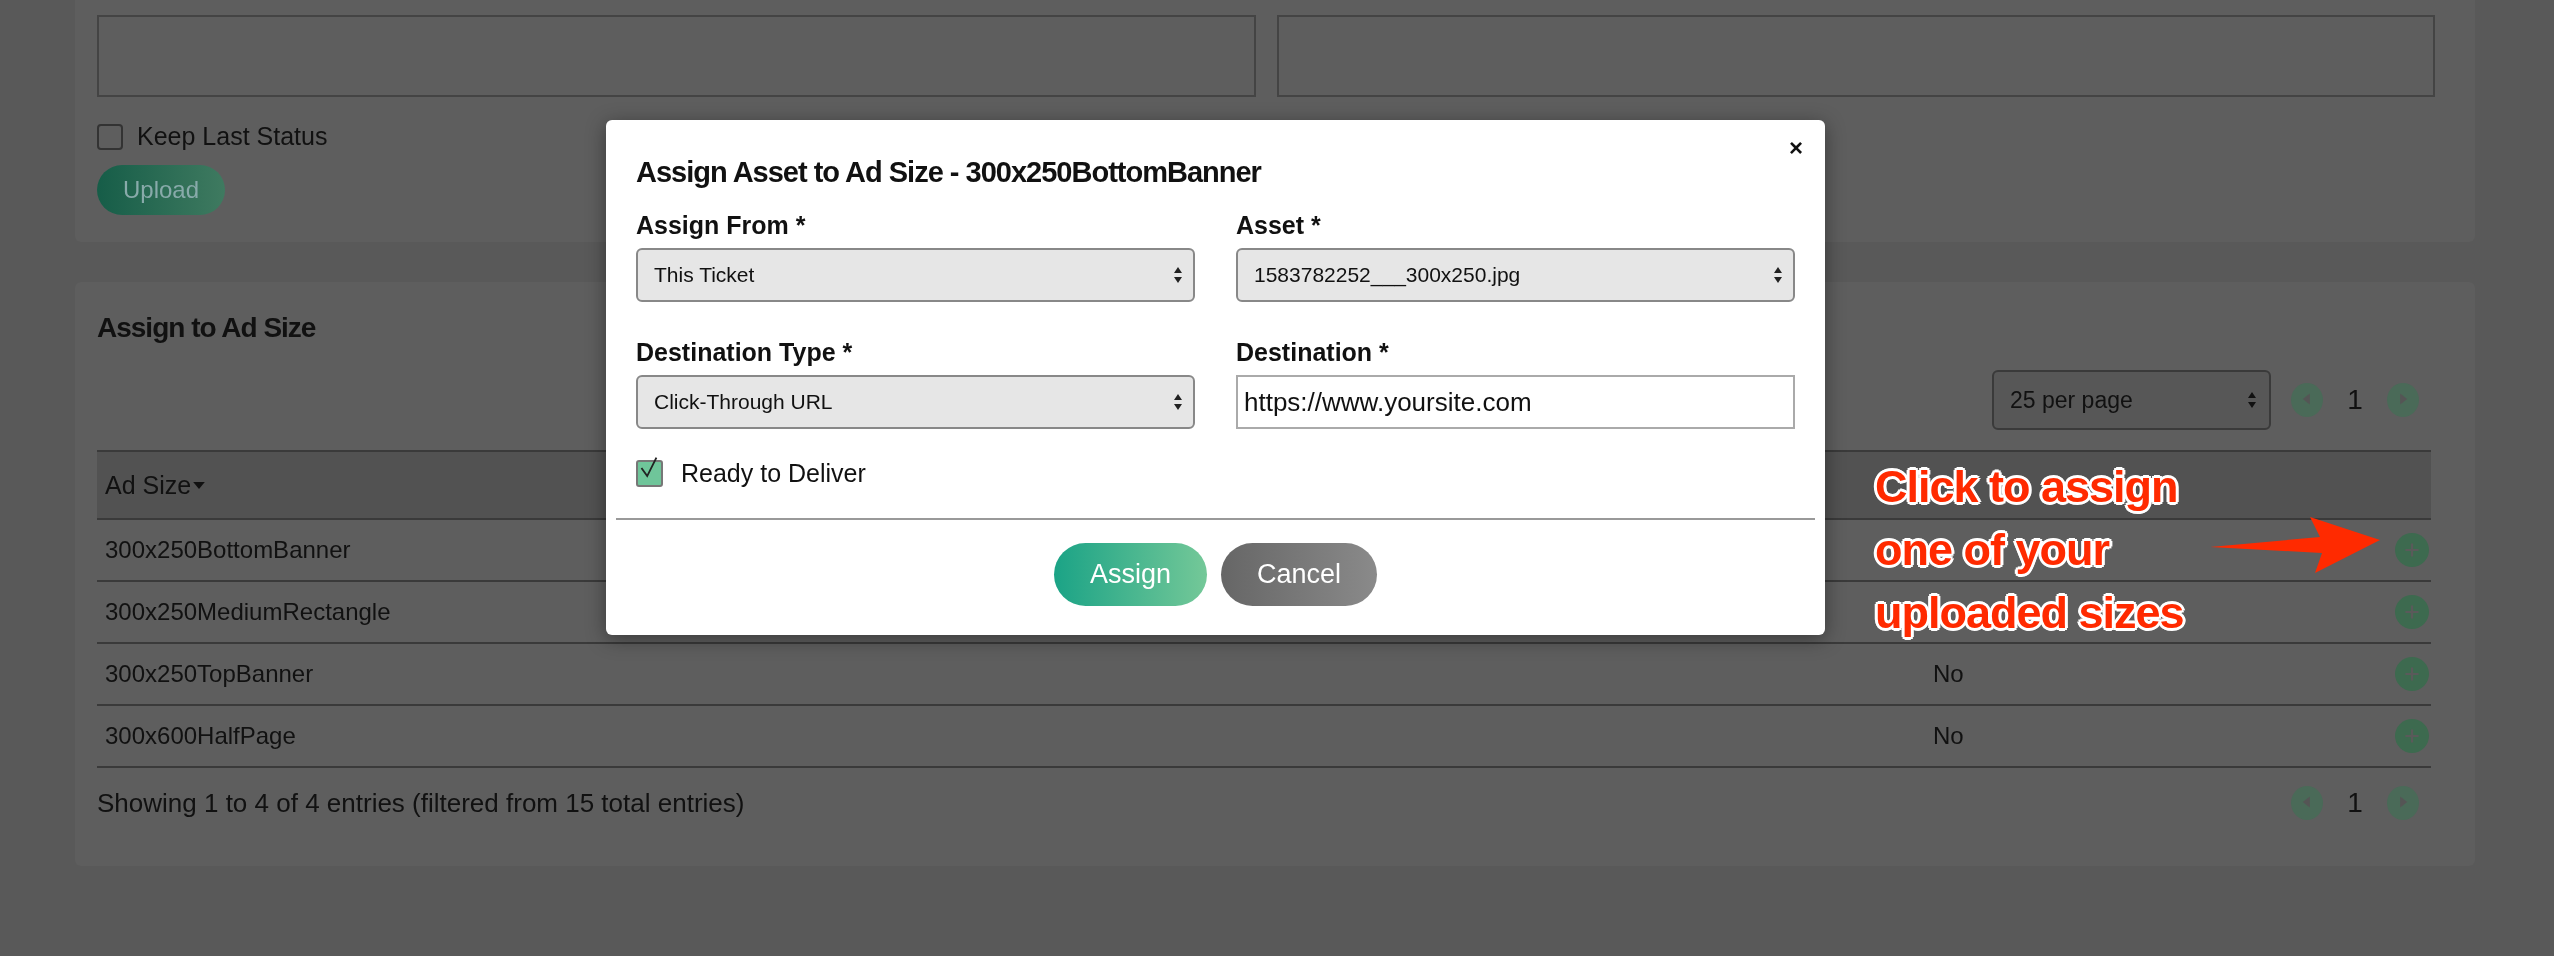  Describe the element at coordinates (209, 674) in the screenshot. I see `table-cell: 300x250TopBanner` at that location.